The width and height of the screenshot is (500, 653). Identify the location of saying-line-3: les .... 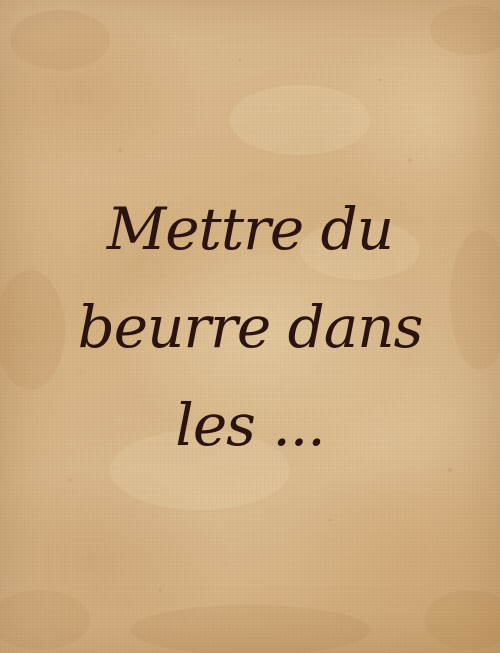
(250, 425).